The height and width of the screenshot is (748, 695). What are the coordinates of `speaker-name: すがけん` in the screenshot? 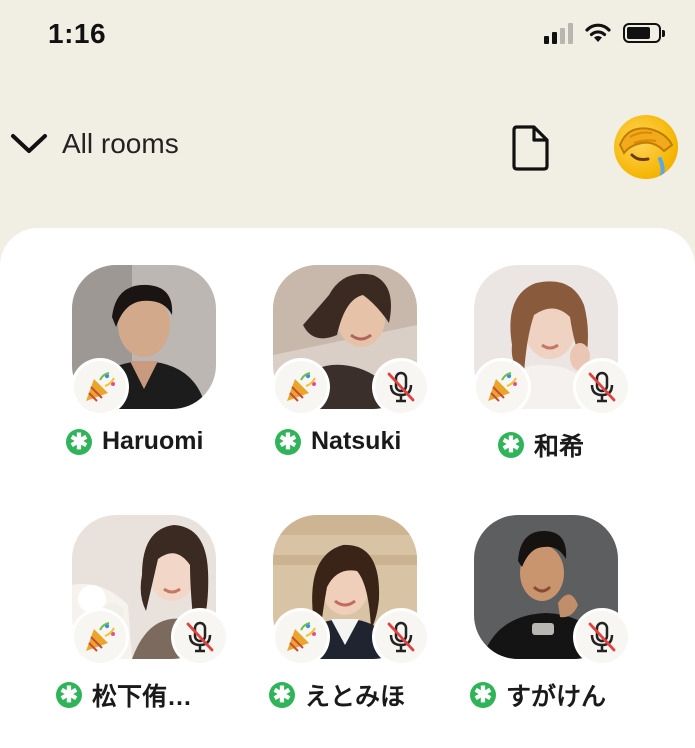 It's located at (556, 697).